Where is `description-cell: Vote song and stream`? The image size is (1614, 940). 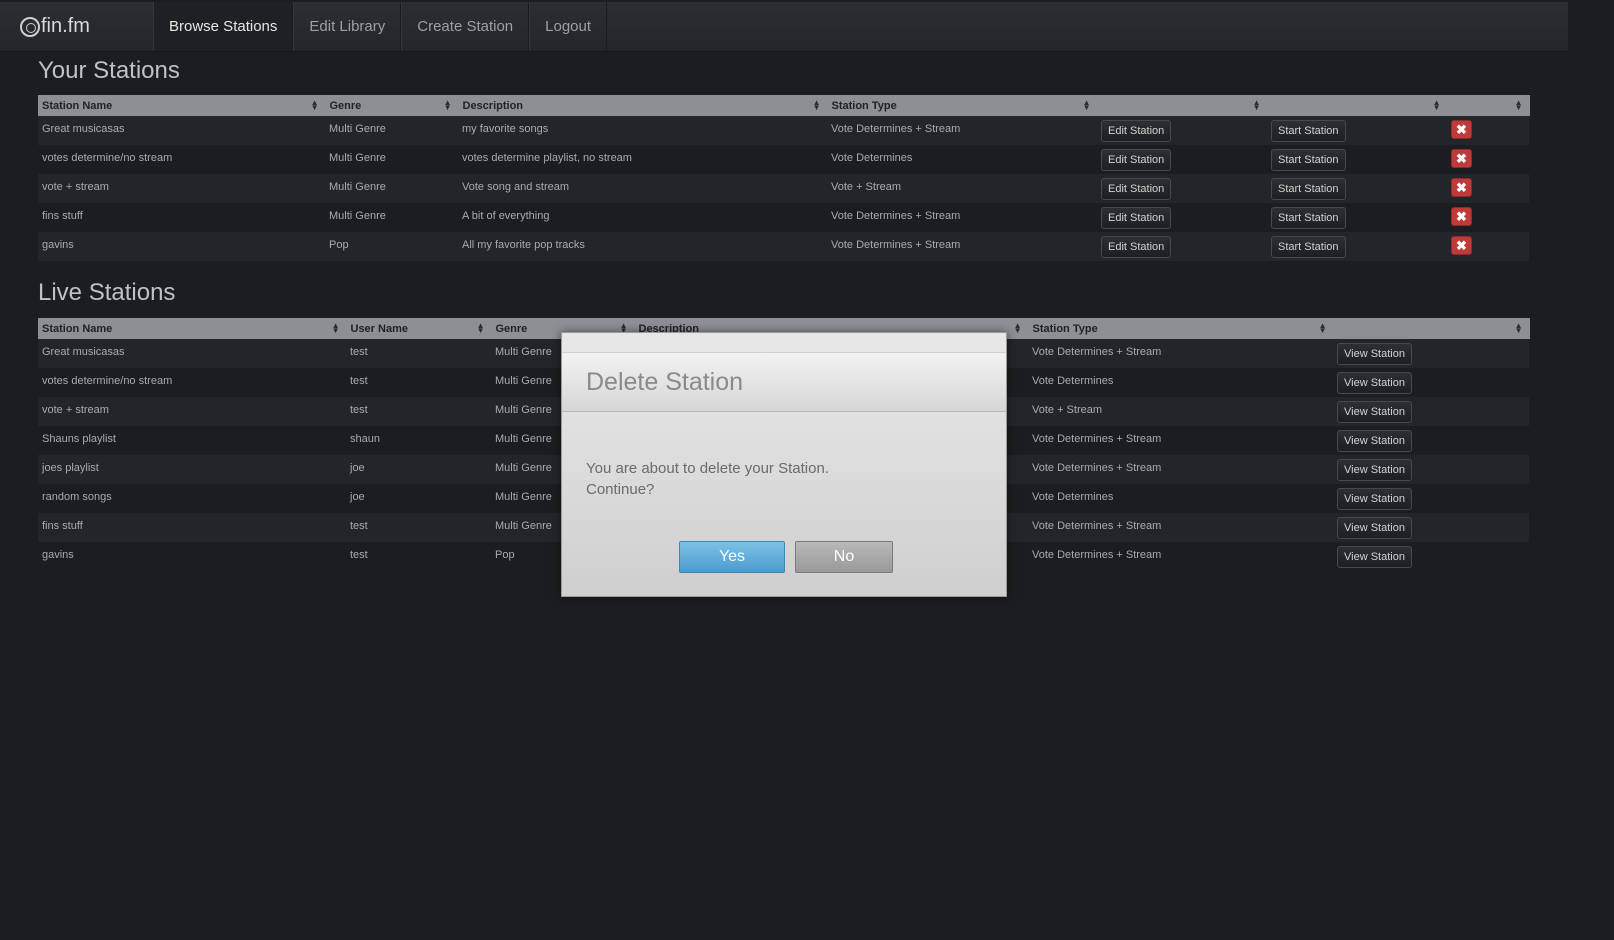
description-cell: Vote song and stream is located at coordinates (642, 188).